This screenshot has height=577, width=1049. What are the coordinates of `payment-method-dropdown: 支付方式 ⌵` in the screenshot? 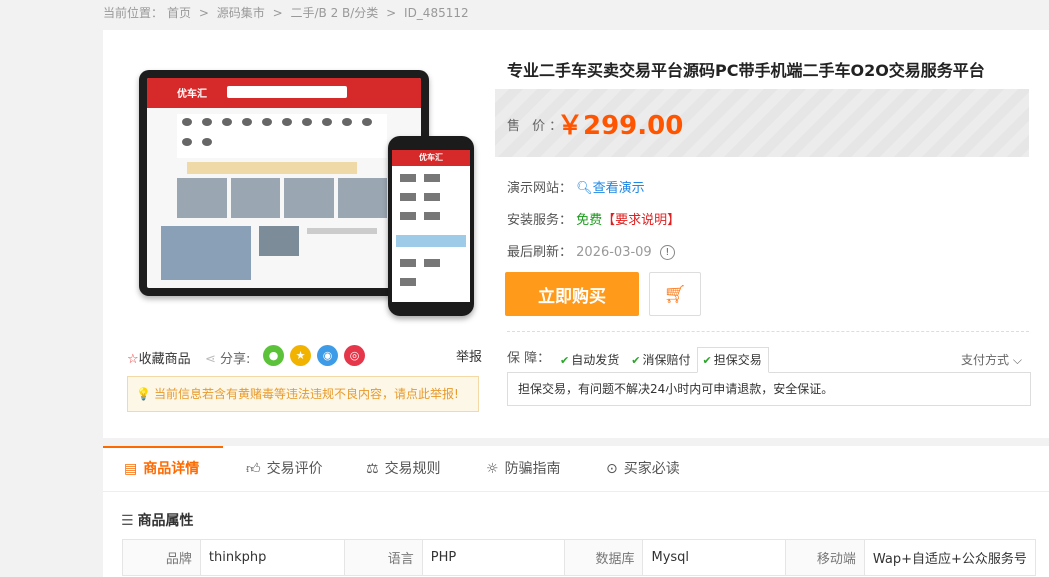 It's located at (991, 359).